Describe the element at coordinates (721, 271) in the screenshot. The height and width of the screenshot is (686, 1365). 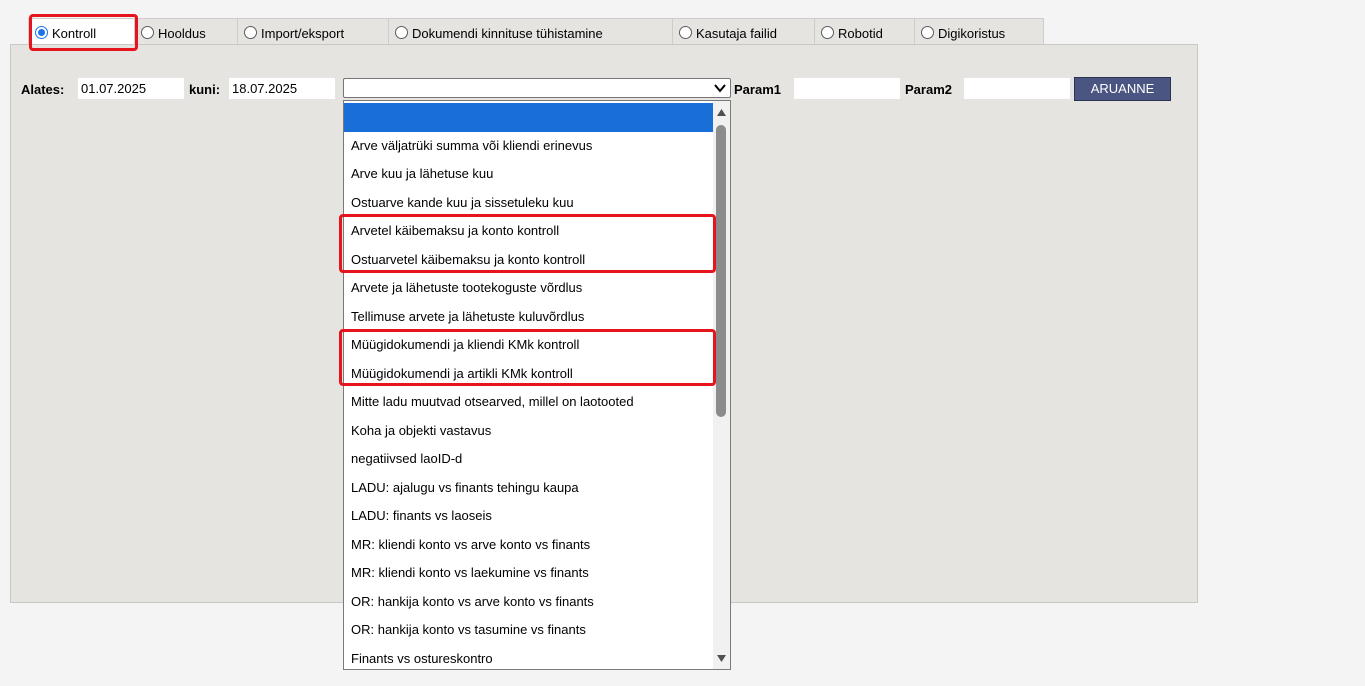
I see `scrollbar-thumb` at that location.